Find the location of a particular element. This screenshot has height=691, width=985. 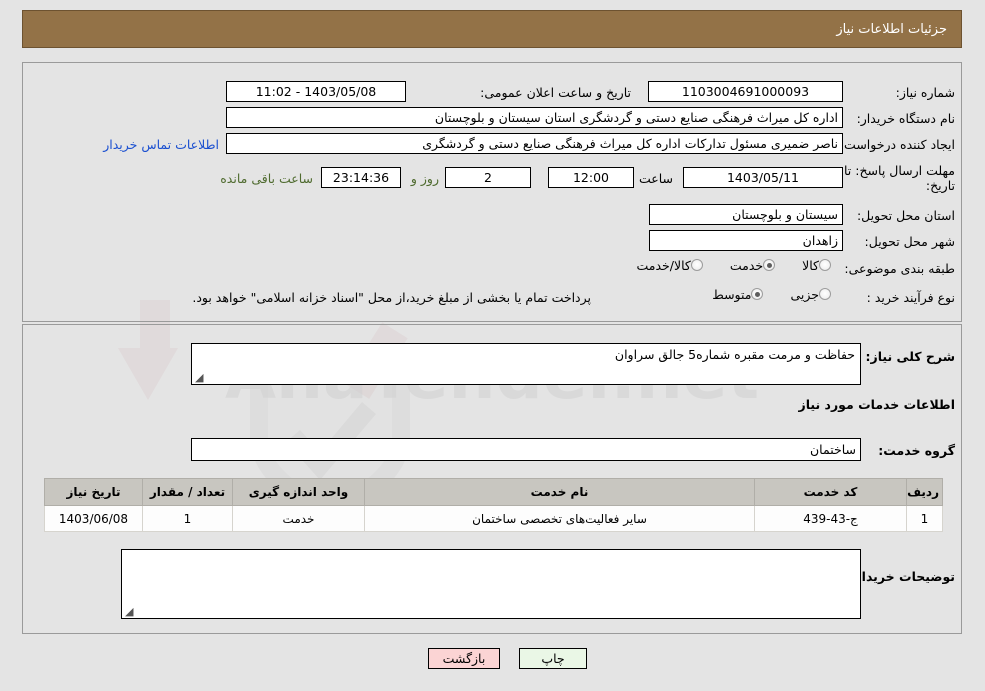

subject-category-option-0: کالا is located at coordinates (819, 265).